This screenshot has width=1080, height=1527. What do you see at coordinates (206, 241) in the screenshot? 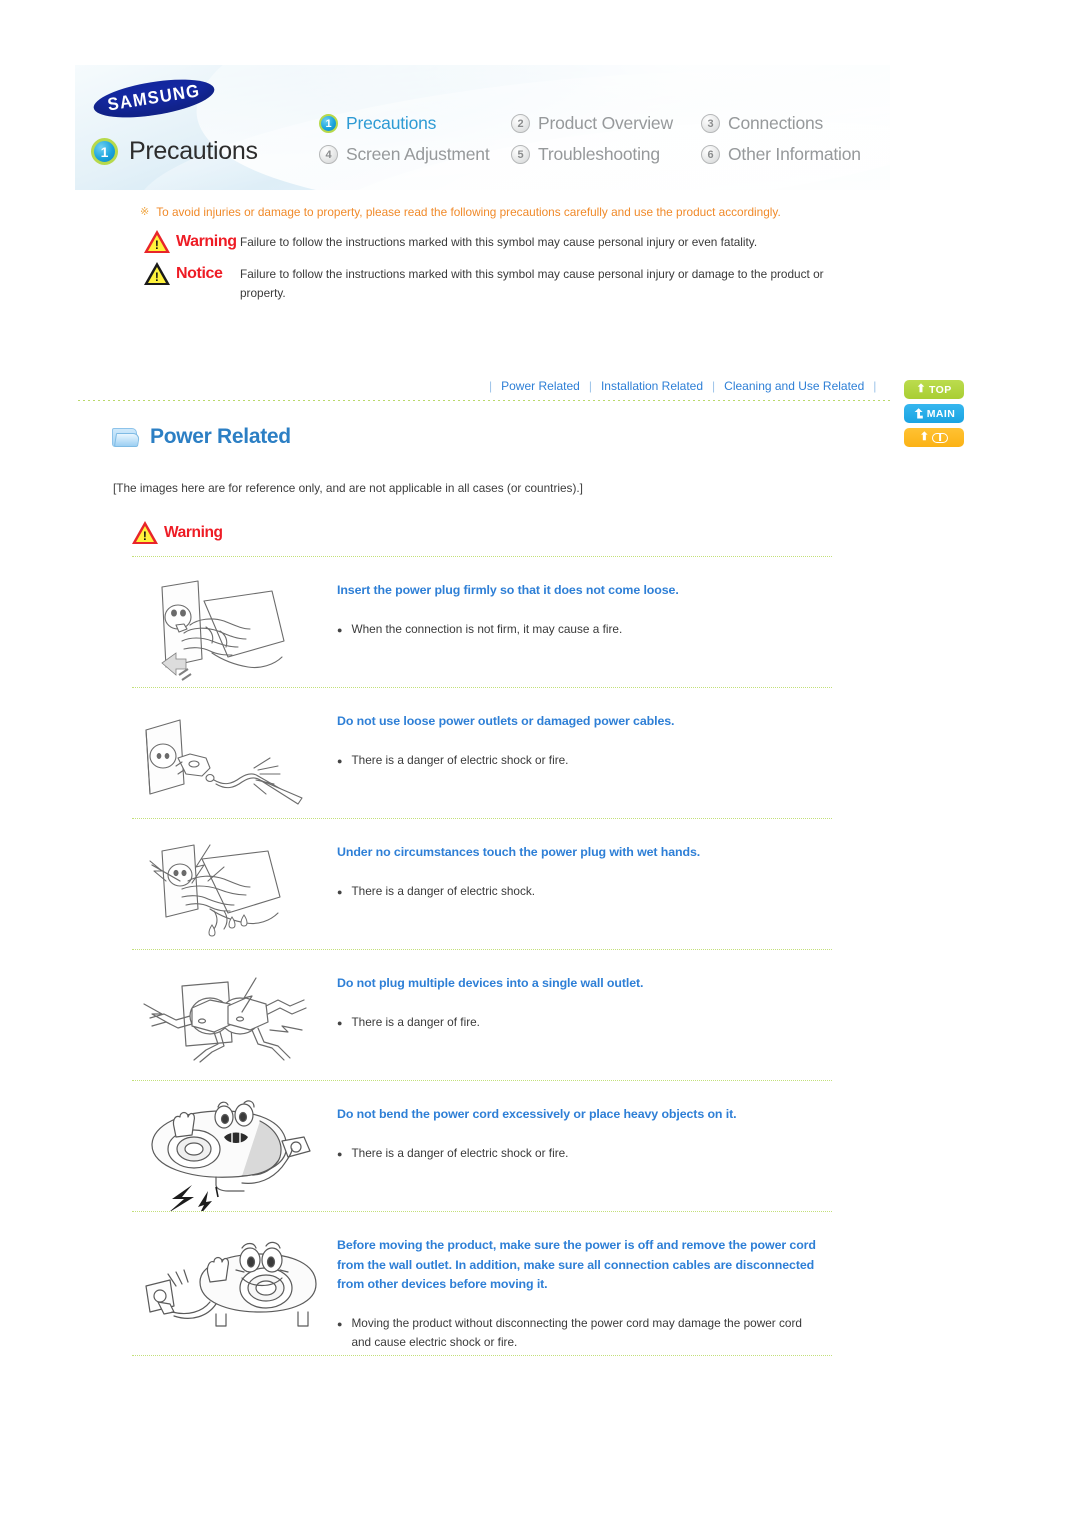
I see `warning-badge-label: Warning` at bounding box center [206, 241].